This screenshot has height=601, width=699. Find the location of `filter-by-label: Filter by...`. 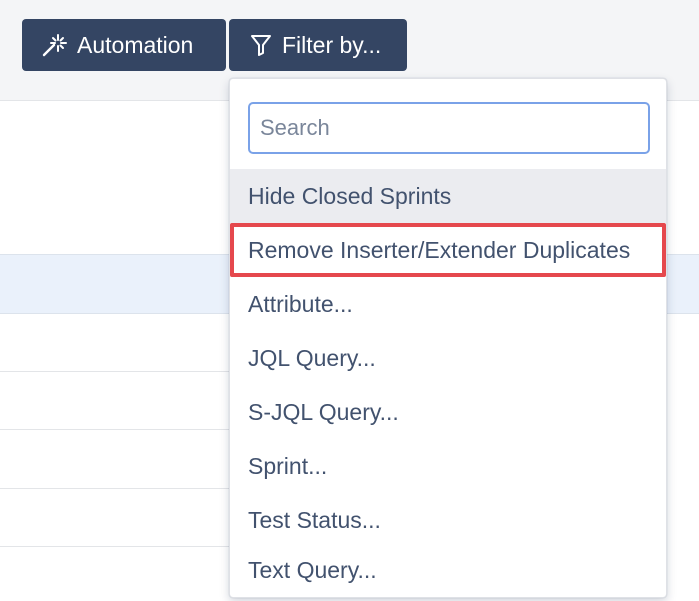

filter-by-label: Filter by... is located at coordinates (332, 44).